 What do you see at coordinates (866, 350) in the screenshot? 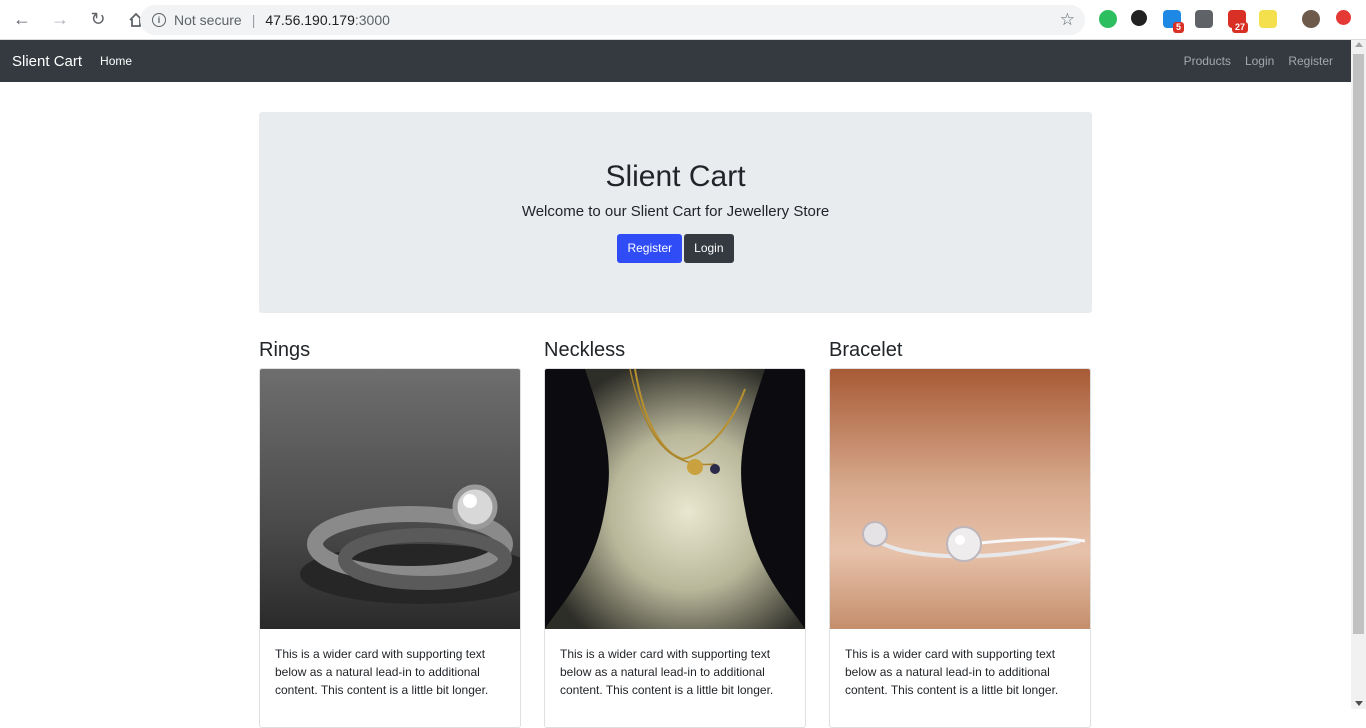
I see `category-title: Bracelet` at bounding box center [866, 350].